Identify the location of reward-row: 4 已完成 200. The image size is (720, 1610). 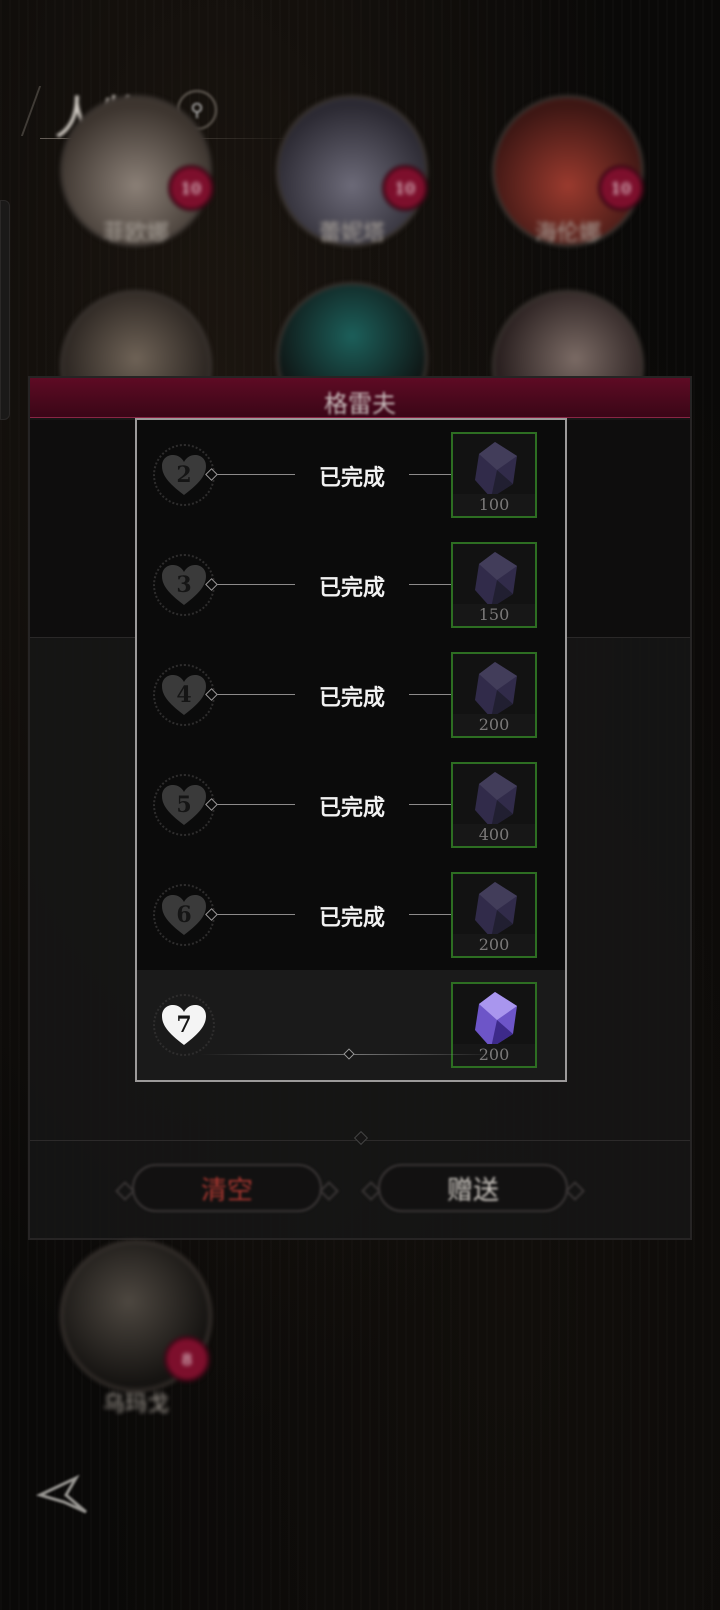
(351, 696).